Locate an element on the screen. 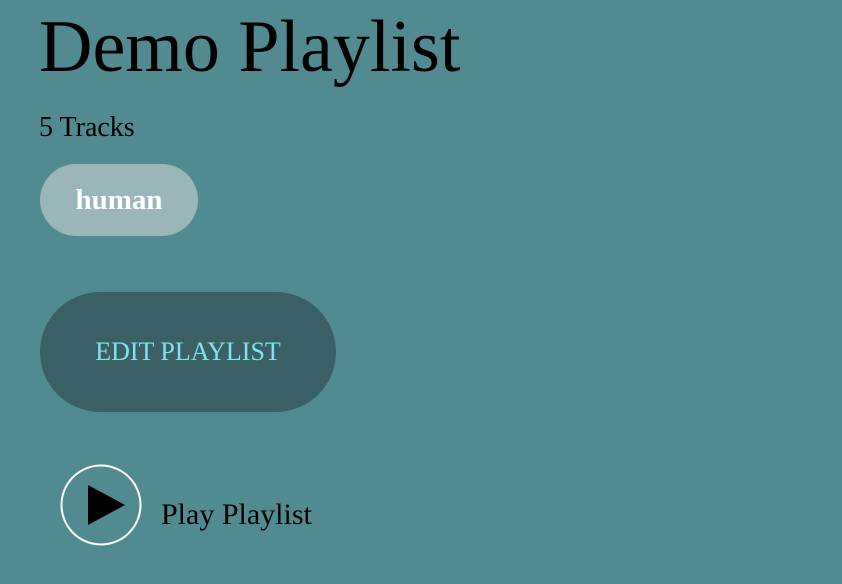 The height and width of the screenshot is (584, 842). owner-badge: human is located at coordinates (119, 200).